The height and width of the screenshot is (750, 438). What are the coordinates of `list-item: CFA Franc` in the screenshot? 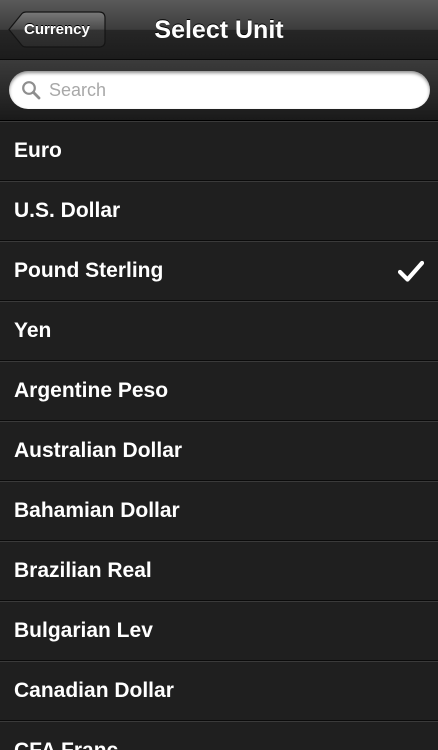 It's located at (219, 735).